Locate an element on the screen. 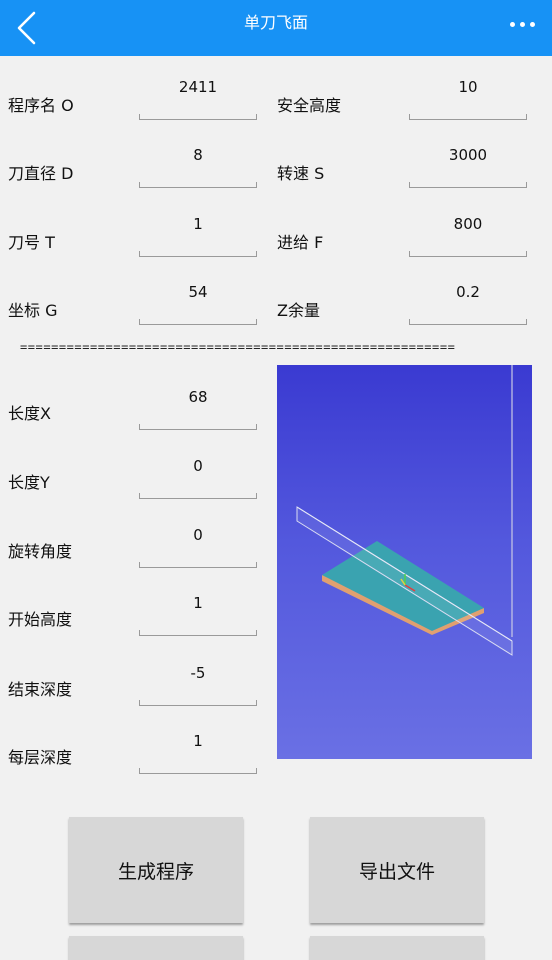  z-allowance-field: 0.2 is located at coordinates (468, 304).